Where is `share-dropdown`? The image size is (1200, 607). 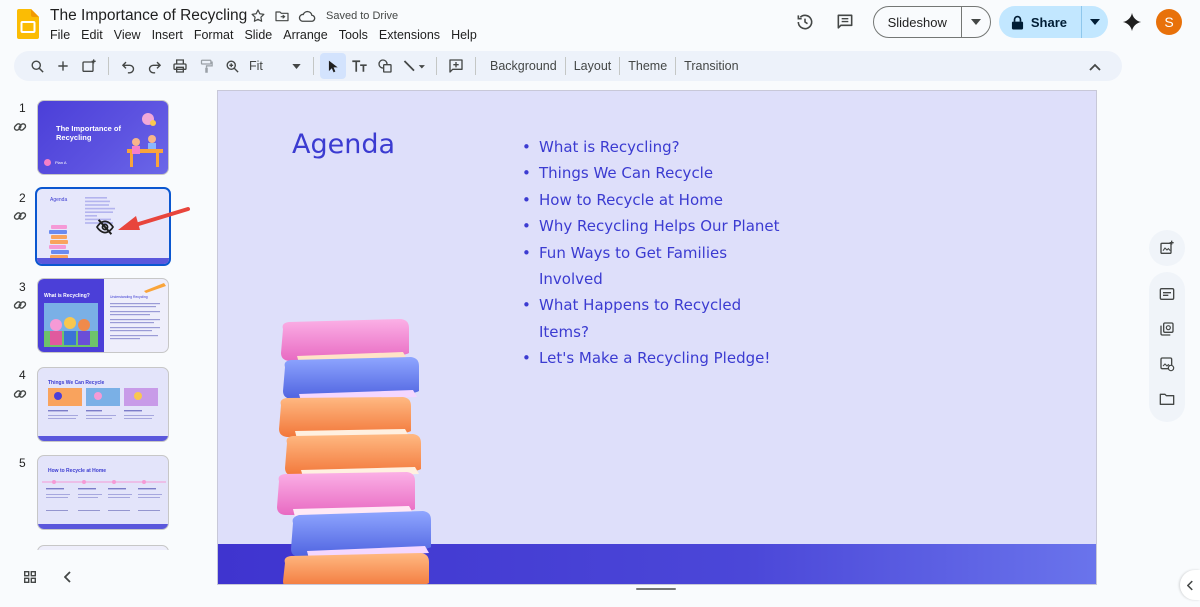 share-dropdown is located at coordinates (1095, 22).